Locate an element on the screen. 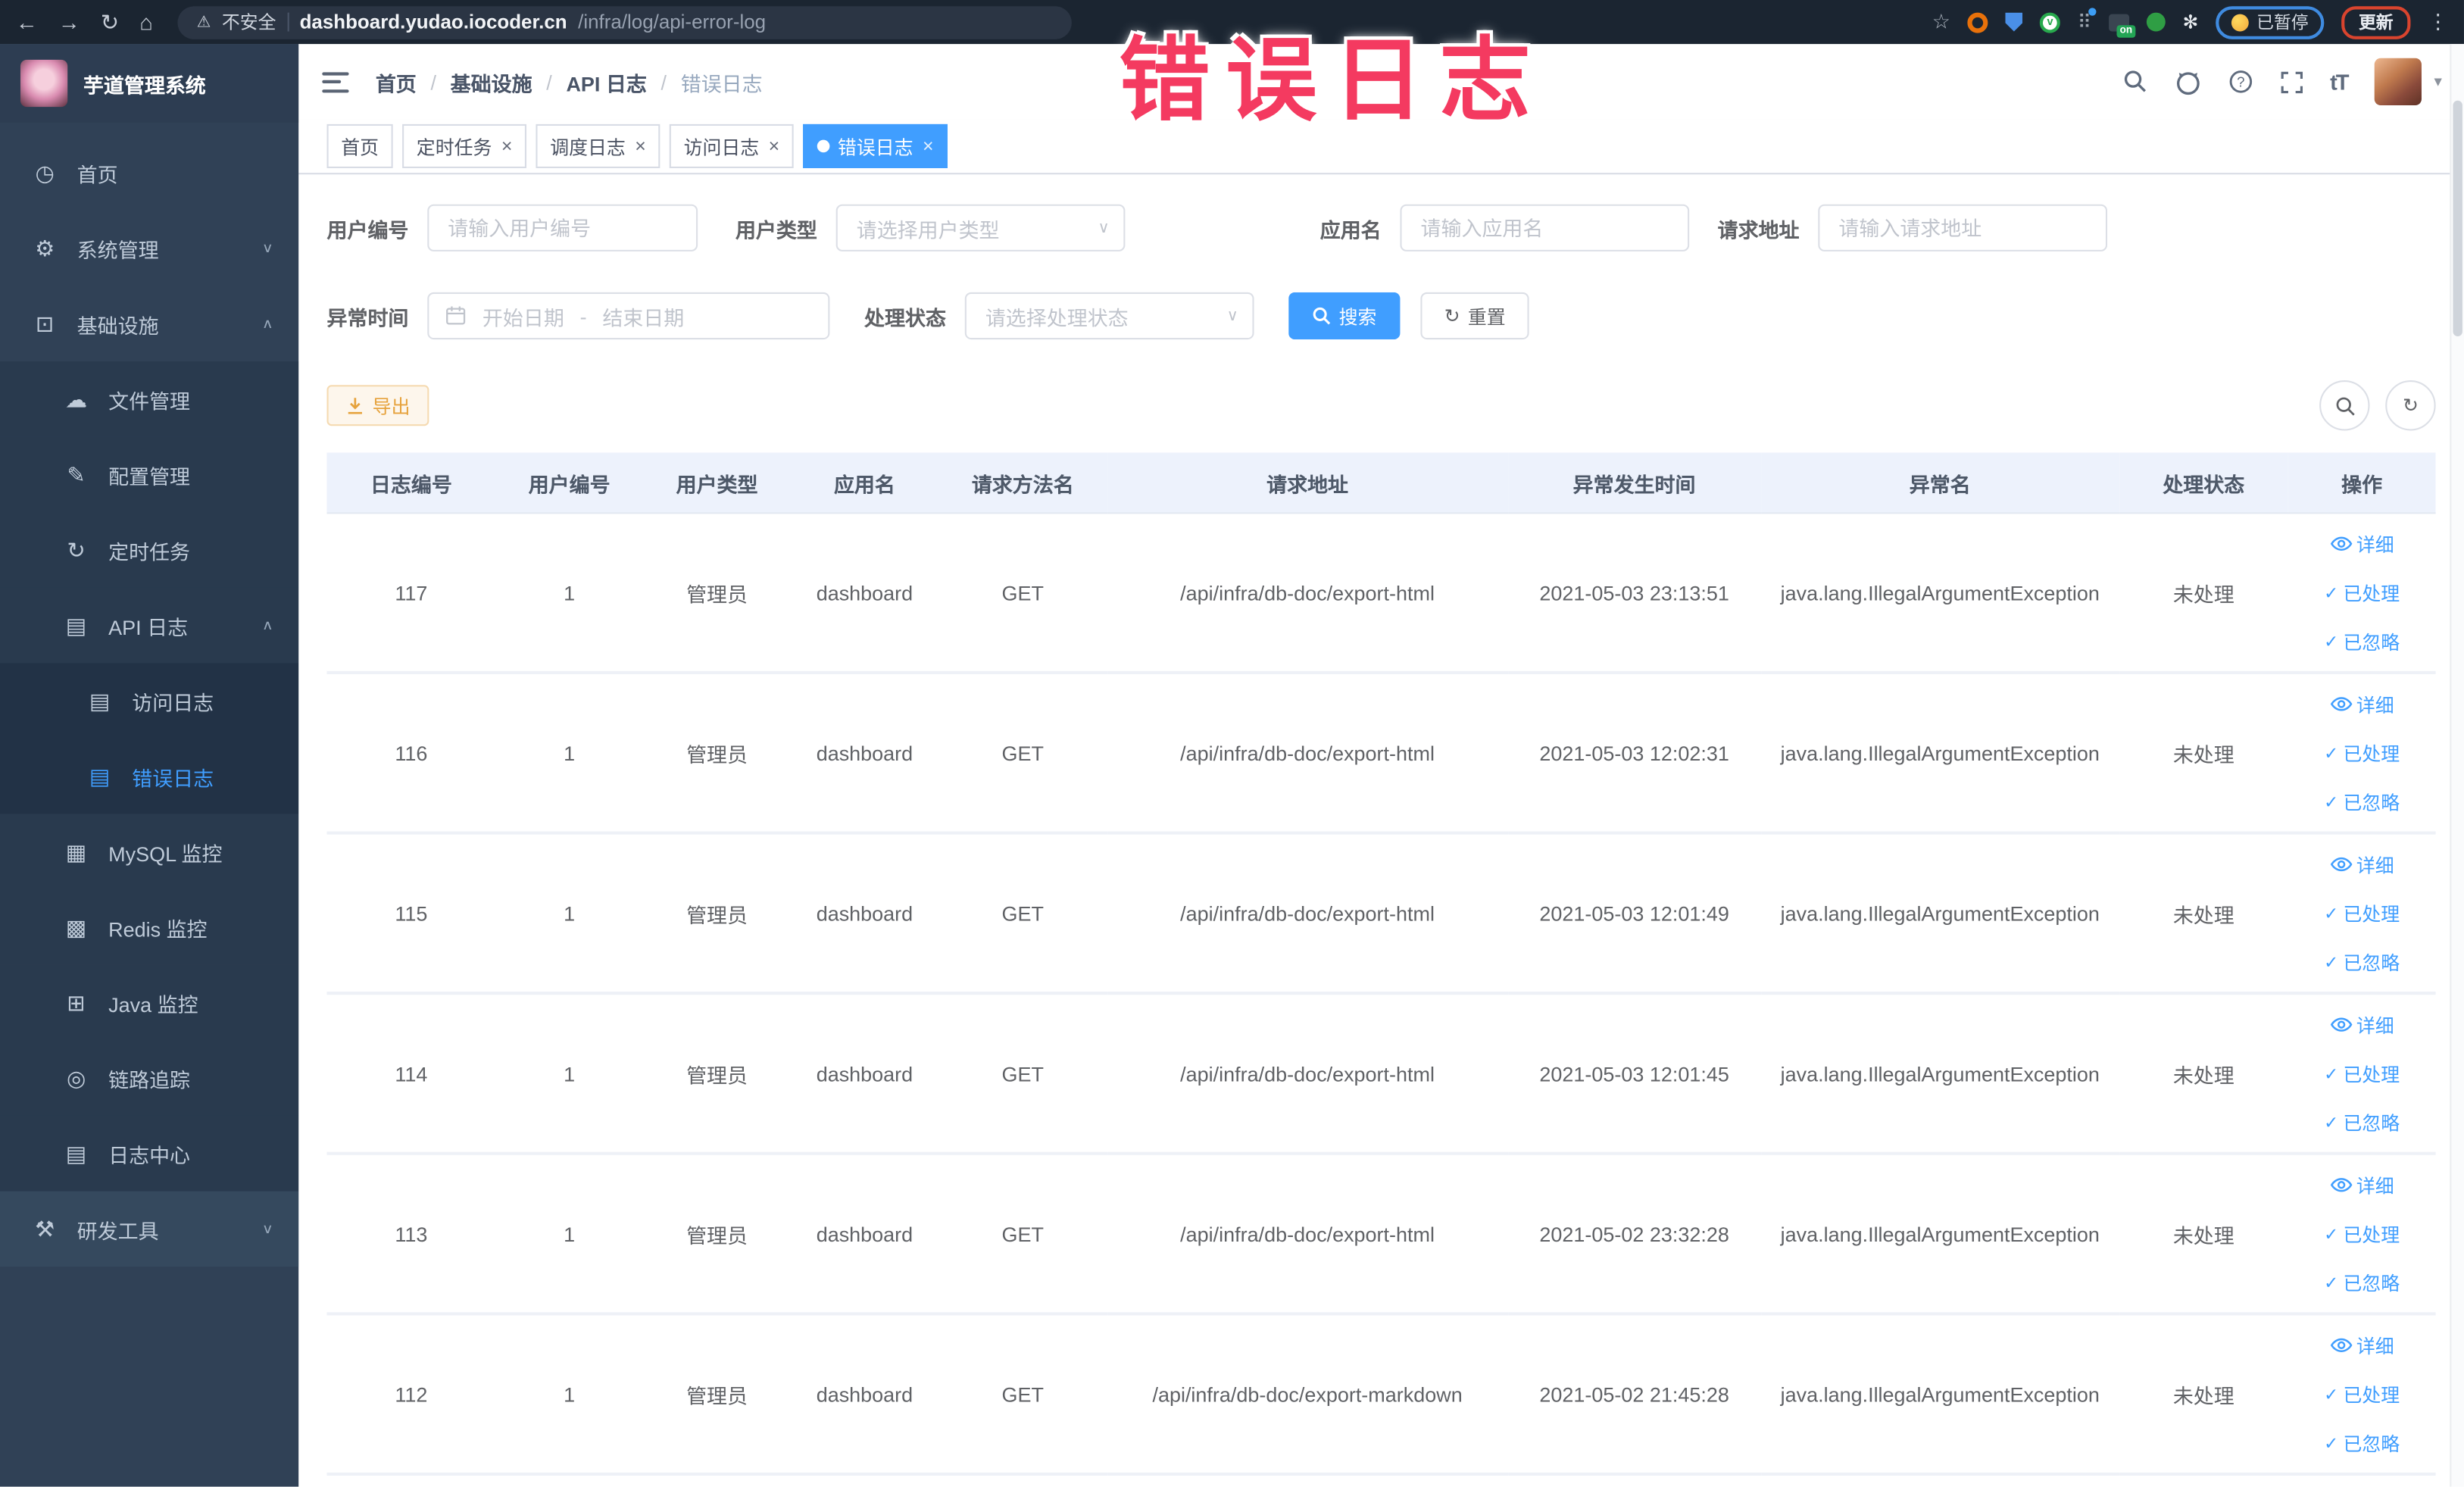 This screenshot has width=2464, height=1487. sidebar-item-home: ◷ 首页 is located at coordinates (149, 173).